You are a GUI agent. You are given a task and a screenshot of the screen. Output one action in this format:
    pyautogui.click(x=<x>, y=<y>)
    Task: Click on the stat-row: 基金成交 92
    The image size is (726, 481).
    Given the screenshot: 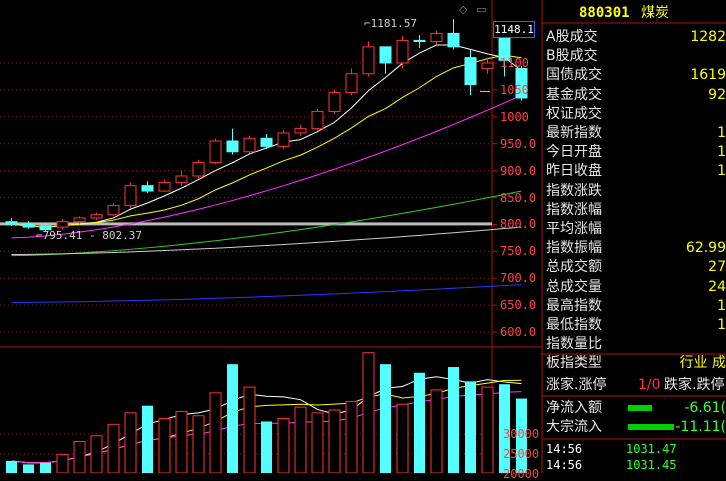 What is the action you would take?
    pyautogui.click(x=636, y=95)
    